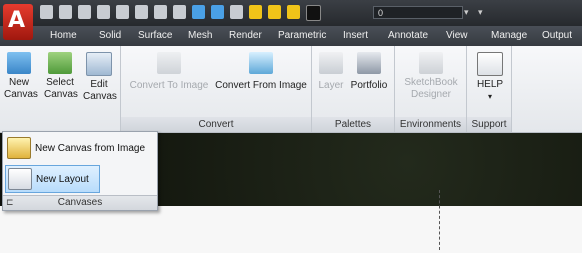  What do you see at coordinates (302, 35) in the screenshot?
I see `tab-parametric: Parametric` at bounding box center [302, 35].